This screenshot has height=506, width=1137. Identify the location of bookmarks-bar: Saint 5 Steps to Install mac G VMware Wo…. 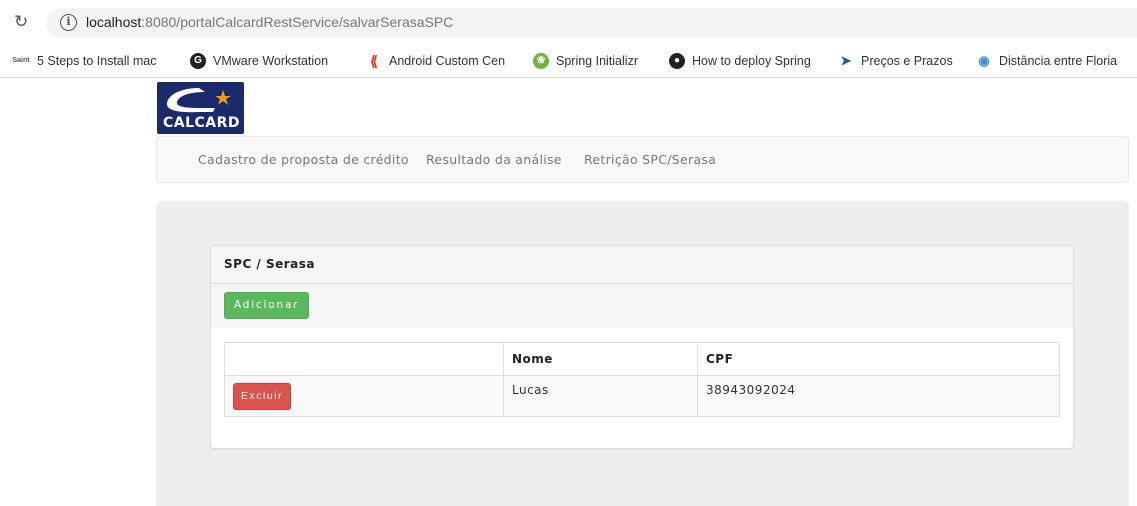
(568, 62).